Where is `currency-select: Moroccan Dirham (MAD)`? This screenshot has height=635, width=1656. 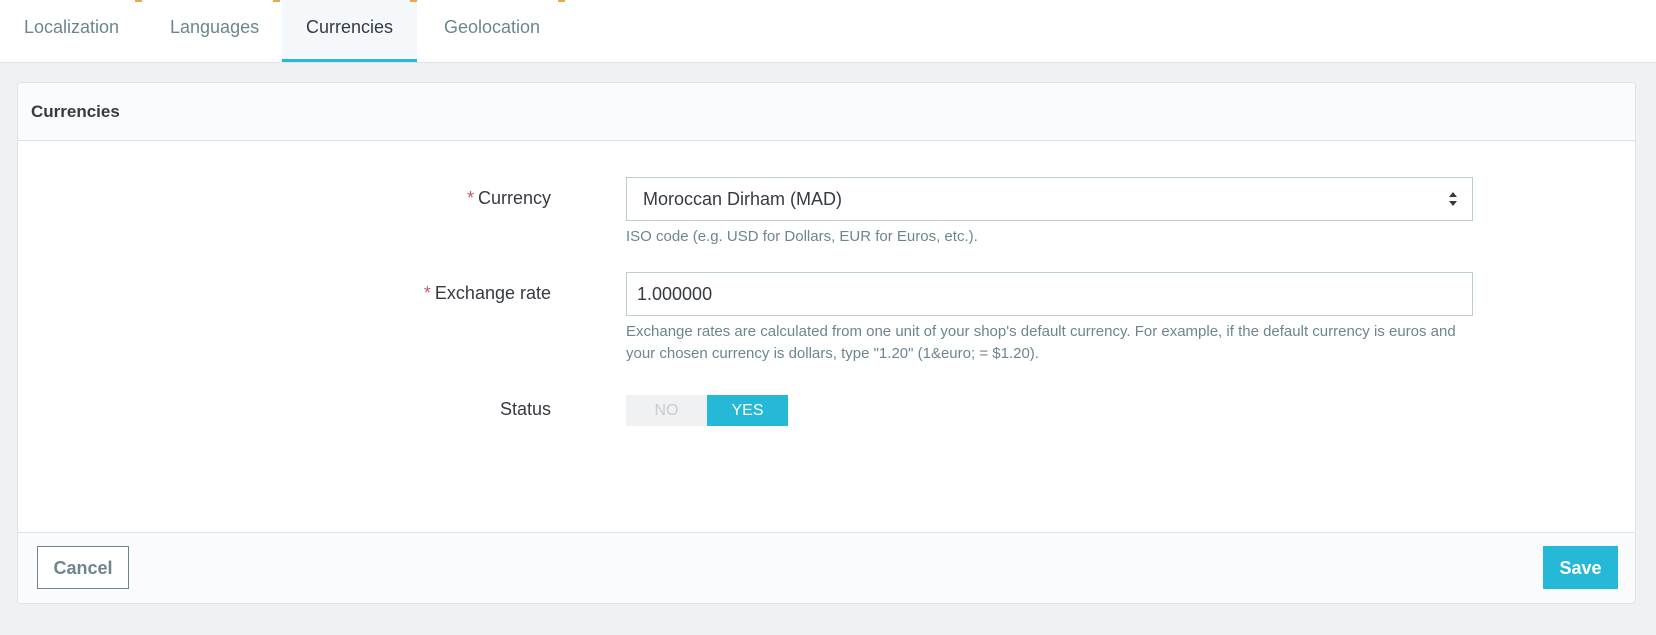 currency-select: Moroccan Dirham (MAD) is located at coordinates (1049, 199).